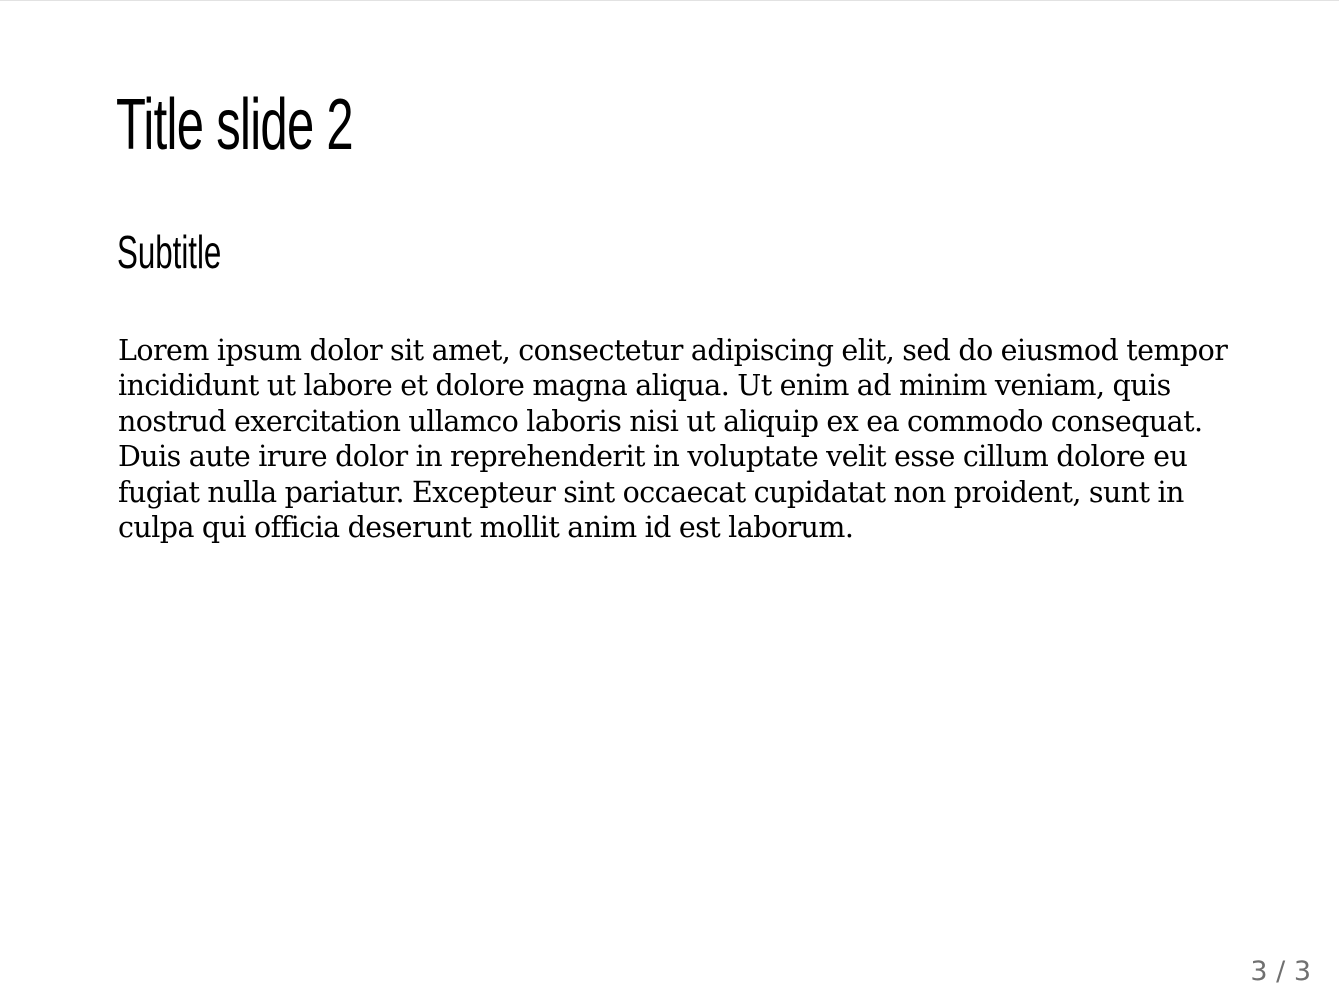 The height and width of the screenshot is (1008, 1339). What do you see at coordinates (169, 252) in the screenshot?
I see `slide-subtitle: Subtitle` at bounding box center [169, 252].